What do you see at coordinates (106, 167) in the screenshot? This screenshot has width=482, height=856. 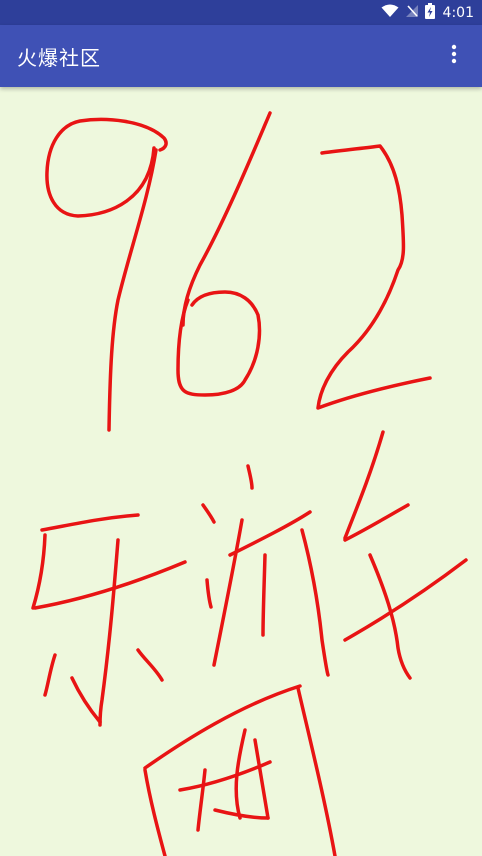 I see `stroke-9-loop` at bounding box center [106, 167].